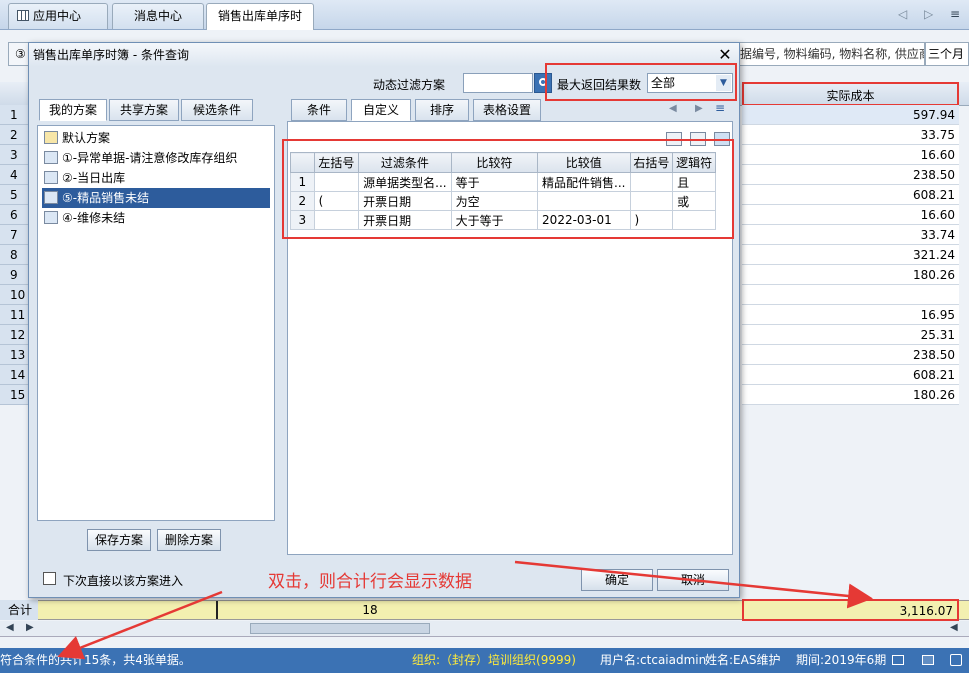 Image resolution: width=969 pixels, height=673 pixels. I want to click on arrow-to-status, so click(140, 625).